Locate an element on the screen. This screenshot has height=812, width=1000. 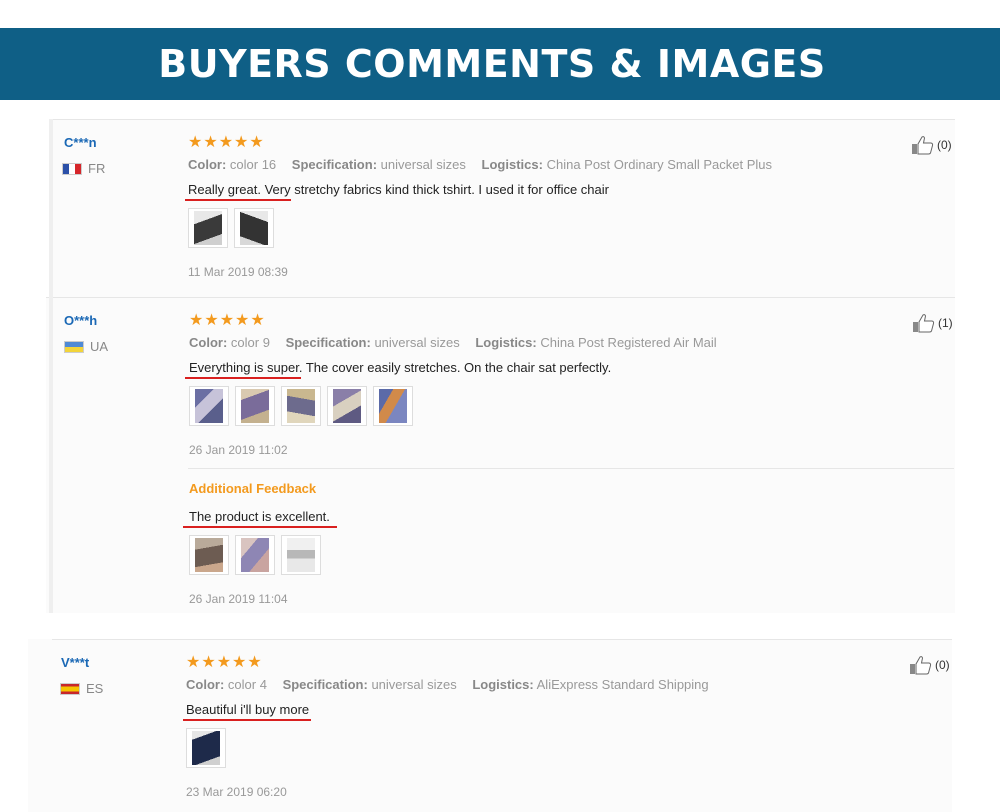
france-flag-icon is located at coordinates (72, 168).